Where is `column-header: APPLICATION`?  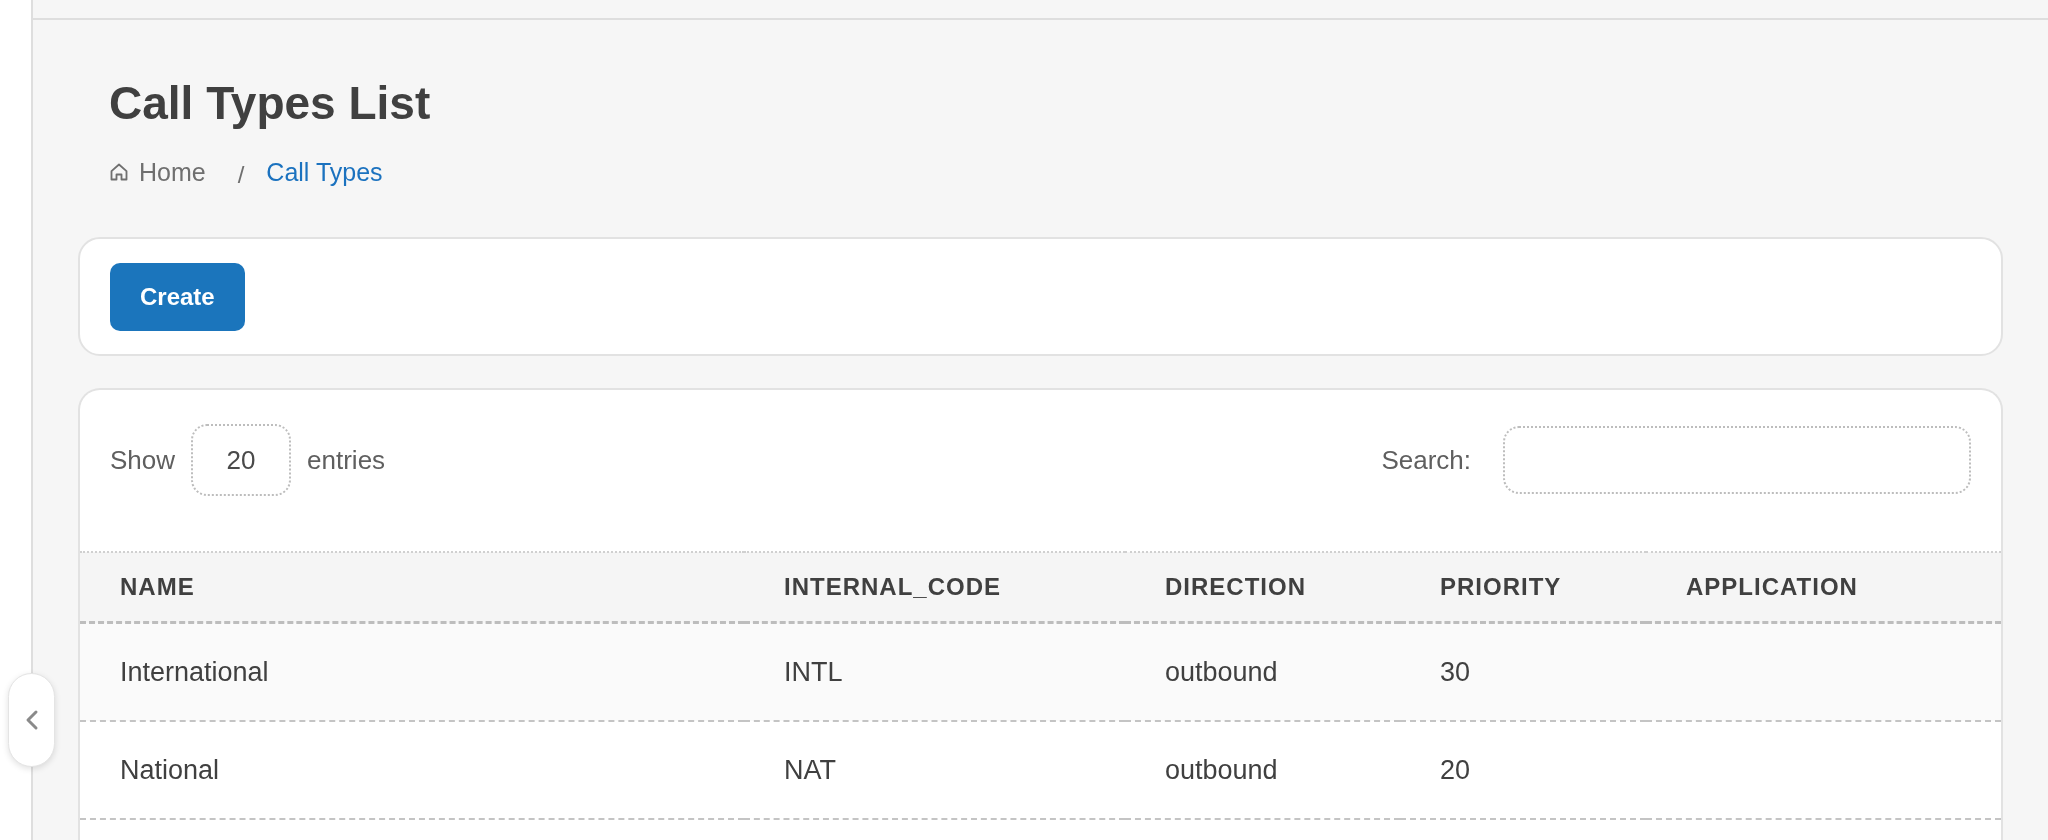 column-header: APPLICATION is located at coordinates (1823, 587).